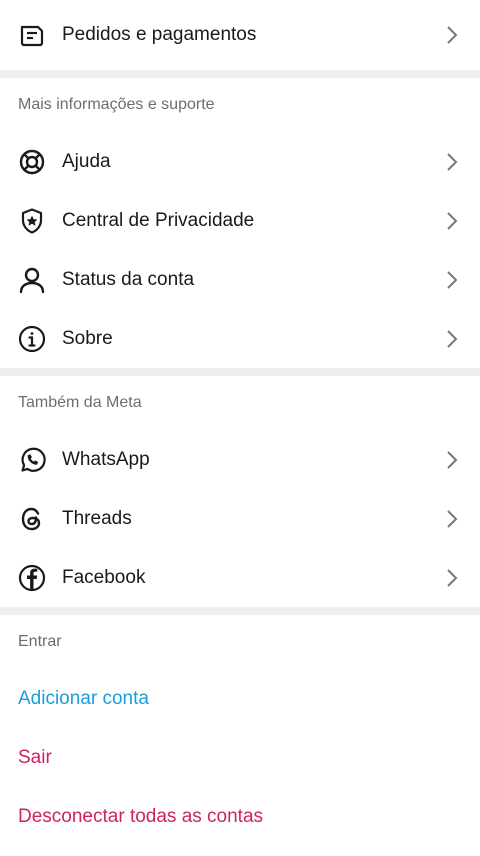  Describe the element at coordinates (32, 519) in the screenshot. I see `threads-icon` at that location.